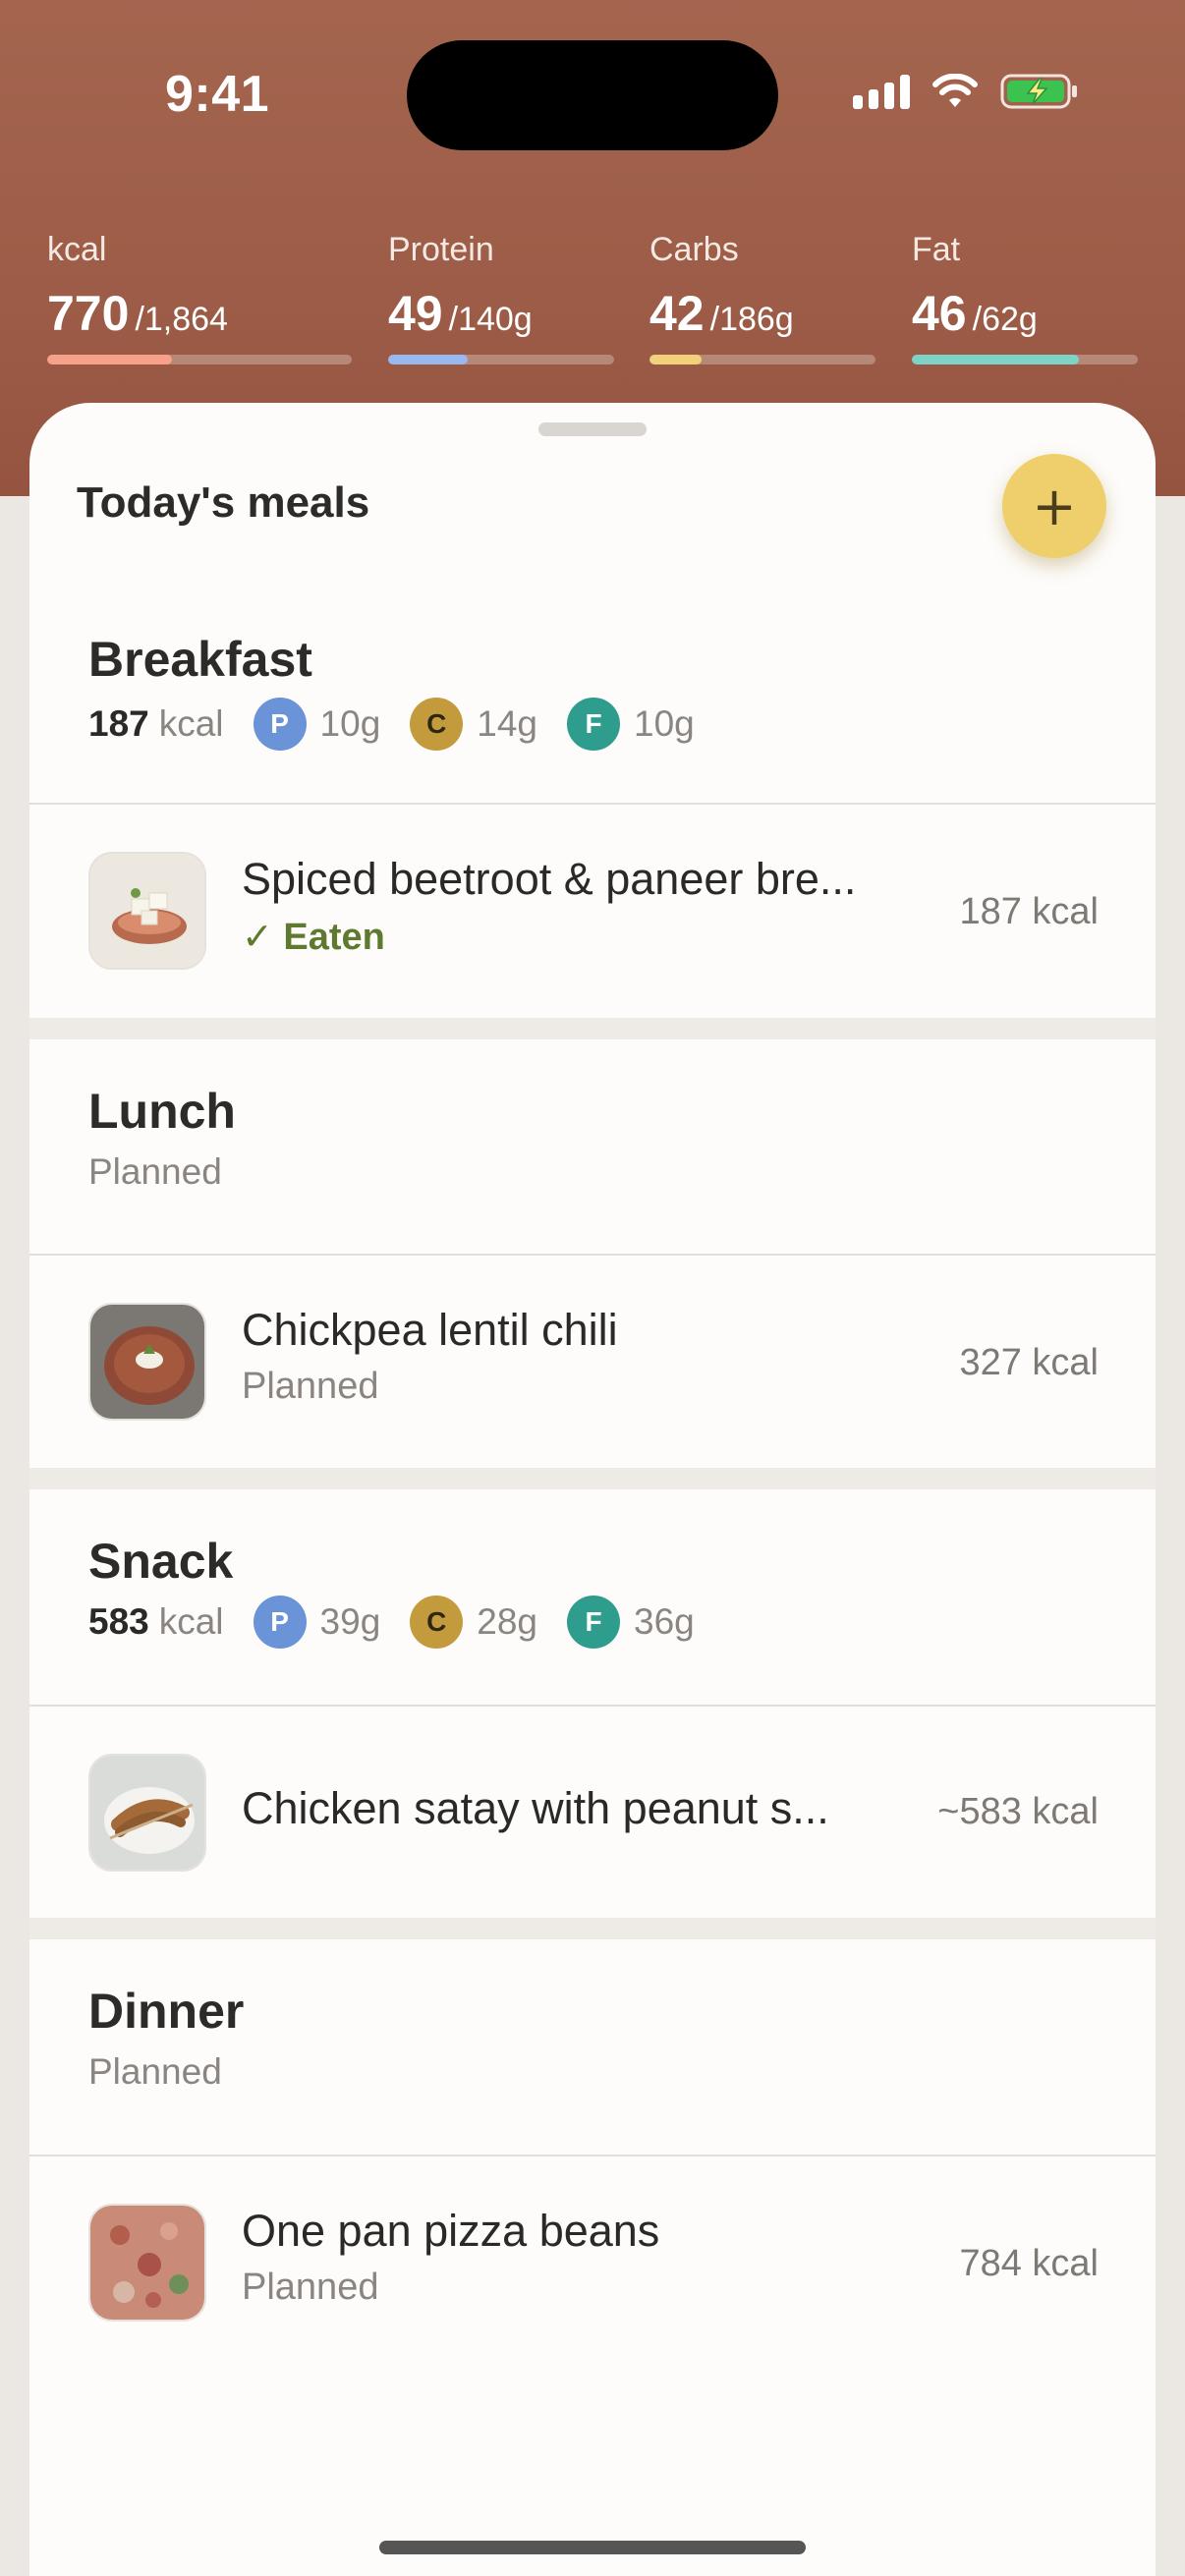 This screenshot has height=2576, width=1185. What do you see at coordinates (1029, 2263) in the screenshot?
I see `meal-item-kcal: 784 kcal` at bounding box center [1029, 2263].